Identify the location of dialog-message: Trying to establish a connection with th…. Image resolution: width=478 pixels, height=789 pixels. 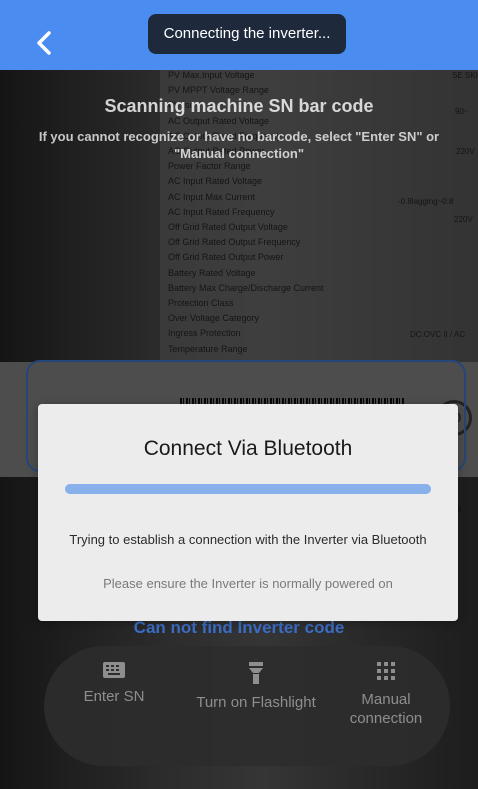
(248, 539).